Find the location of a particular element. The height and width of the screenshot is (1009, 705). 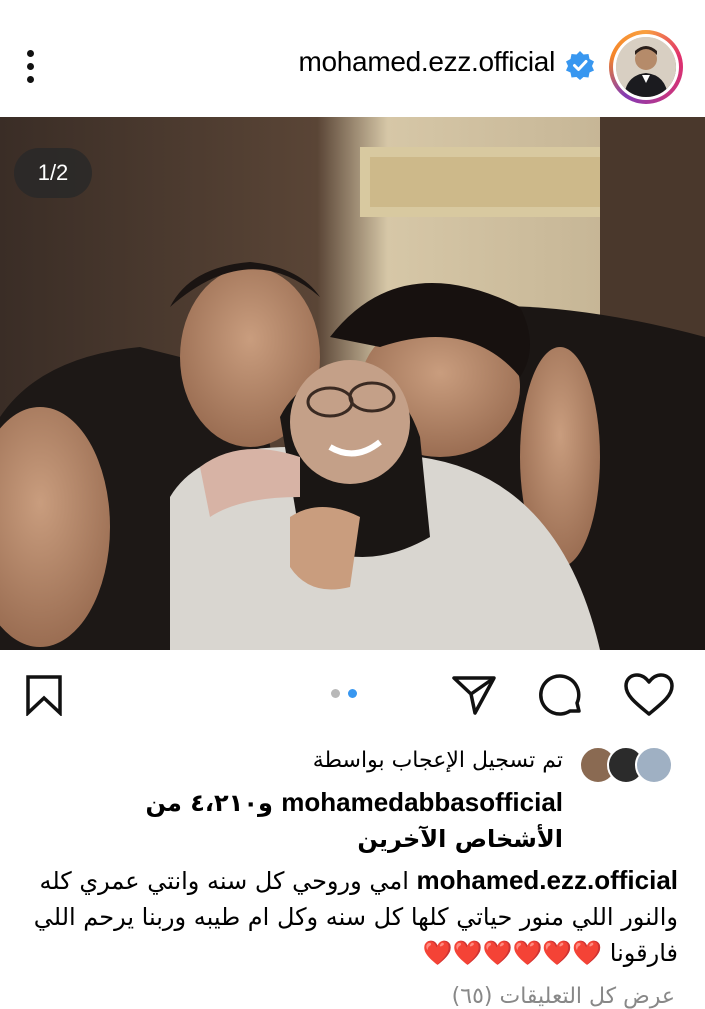

slide-counter: 1/2 is located at coordinates (53, 173).